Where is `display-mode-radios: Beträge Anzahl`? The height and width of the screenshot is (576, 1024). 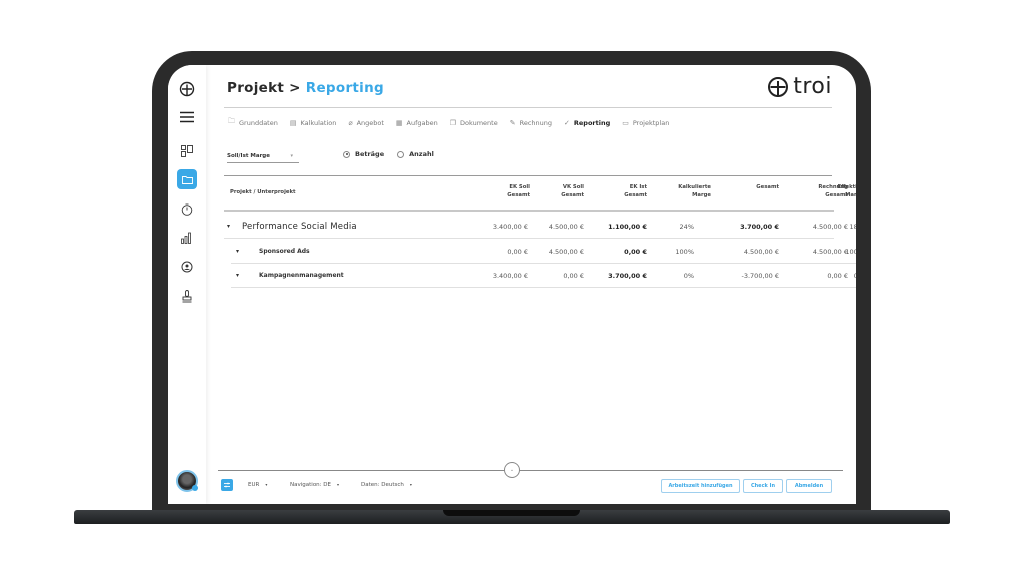
display-mode-radios: Beträge Anzahl is located at coordinates (392, 154).